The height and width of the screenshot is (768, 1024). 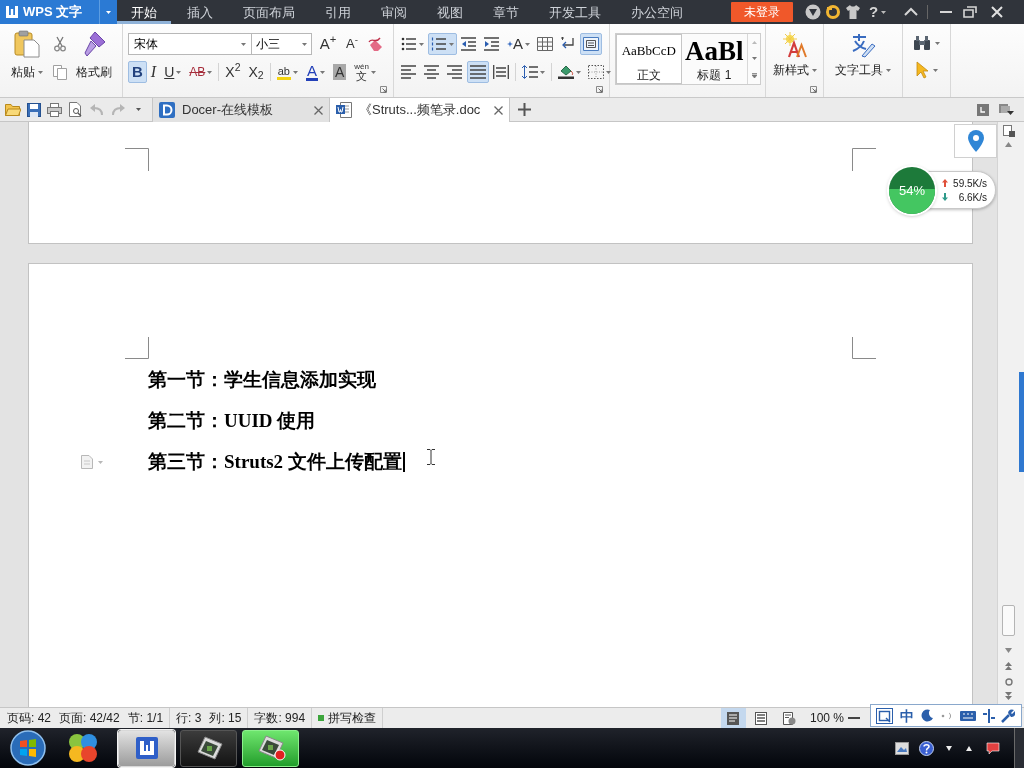 I want to click on new-tab-icon, so click(x=524, y=109).